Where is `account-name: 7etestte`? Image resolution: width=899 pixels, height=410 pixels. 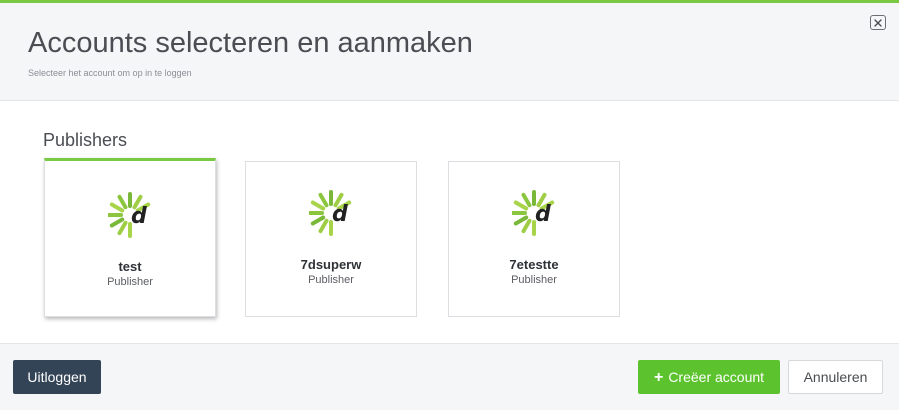 account-name: 7etestte is located at coordinates (534, 264).